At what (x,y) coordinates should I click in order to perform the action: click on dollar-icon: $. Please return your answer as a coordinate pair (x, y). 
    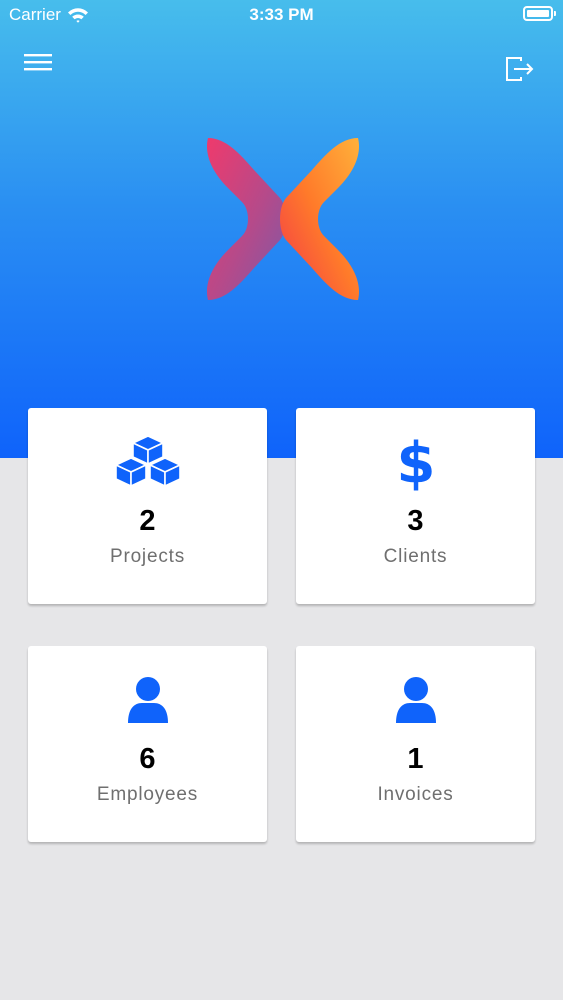
    Looking at the image, I should click on (415, 462).